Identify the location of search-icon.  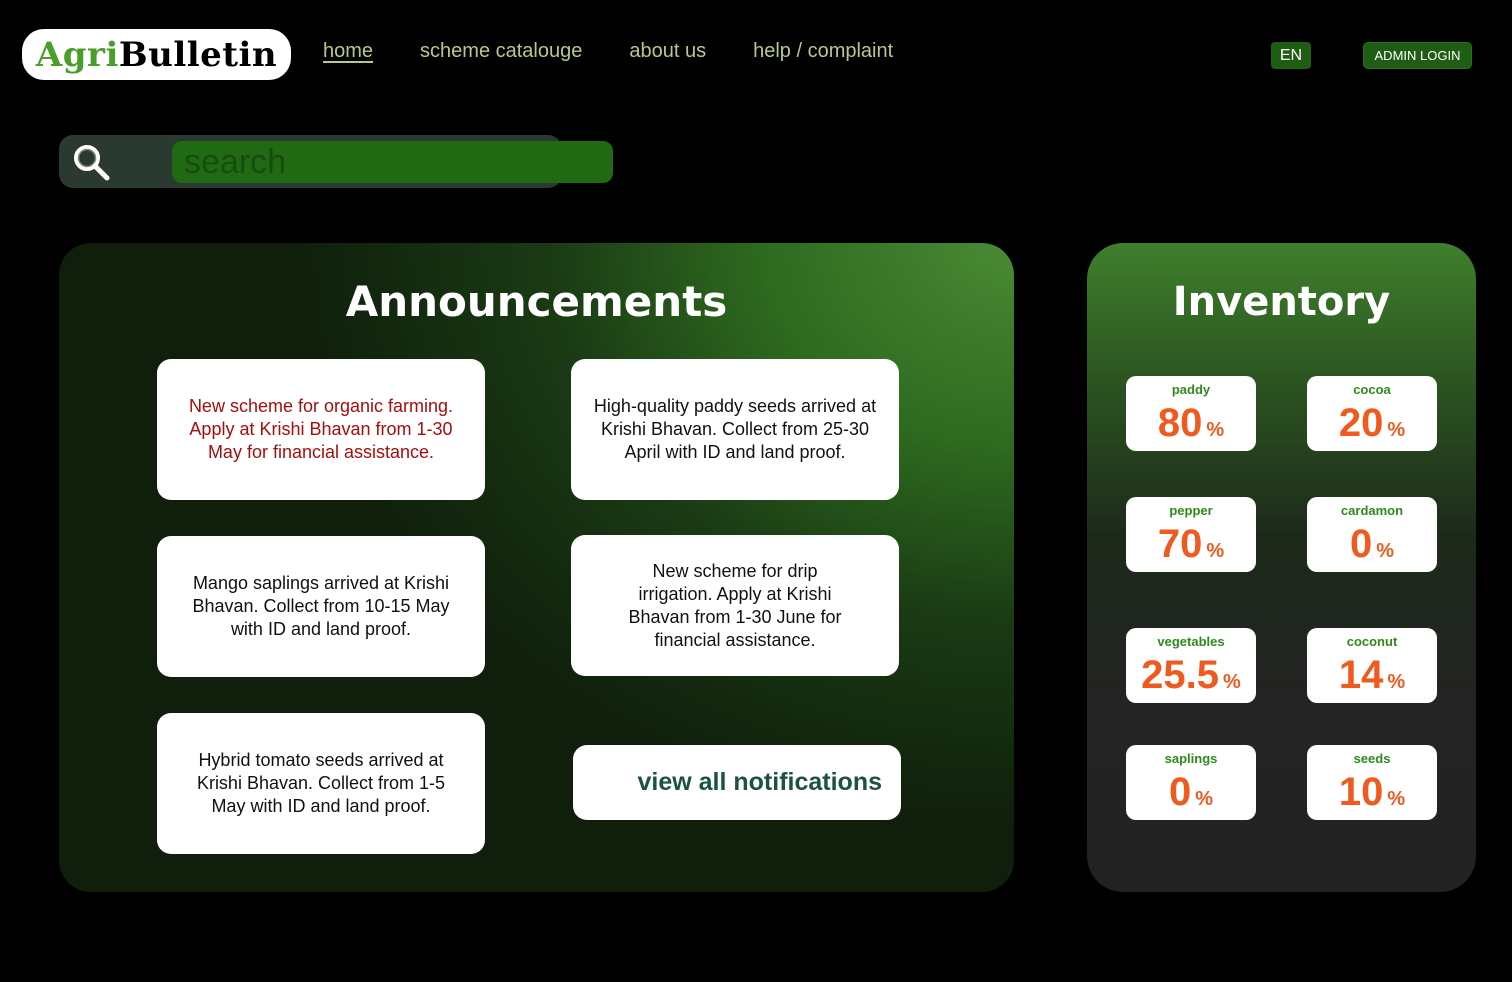
(91, 162).